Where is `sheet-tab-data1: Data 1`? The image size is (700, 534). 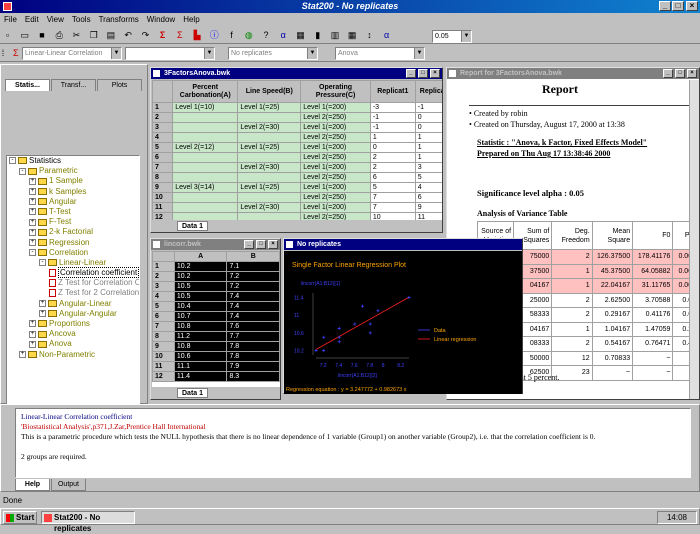
sheet-tab-data1: Data 1 is located at coordinates (193, 226).